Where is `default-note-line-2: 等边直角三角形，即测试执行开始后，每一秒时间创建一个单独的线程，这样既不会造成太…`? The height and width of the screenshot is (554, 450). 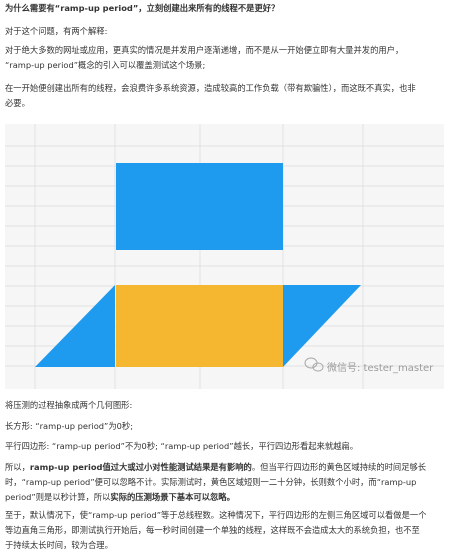 default-note-line-2: 等边直角三角形，即测试执行开始后，每一秒时间创建一个单独的线程，这样既不会造成太… is located at coordinates (212, 530).